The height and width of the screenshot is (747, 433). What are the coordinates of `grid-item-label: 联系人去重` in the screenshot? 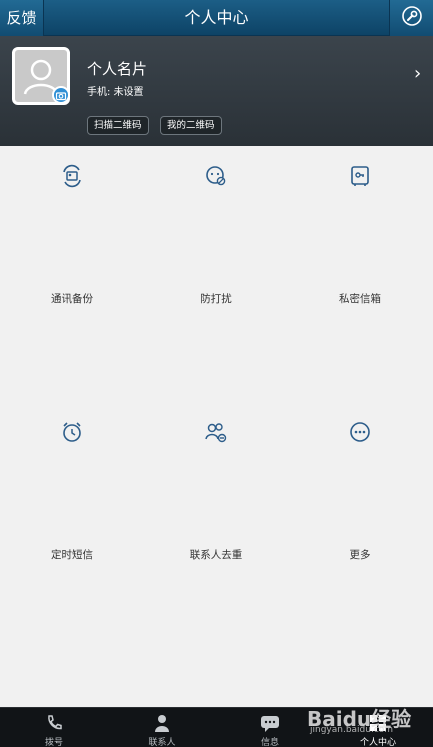 It's located at (216, 555).